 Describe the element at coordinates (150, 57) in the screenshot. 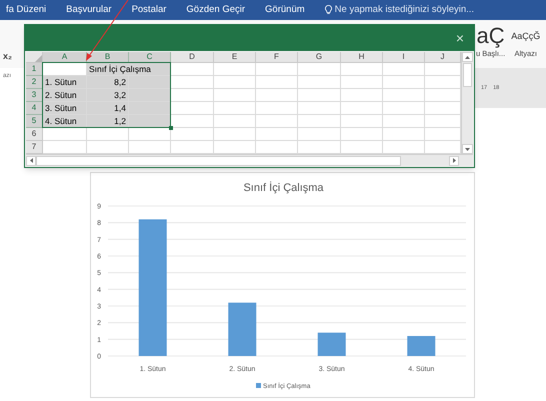

I see `column-header: C` at that location.